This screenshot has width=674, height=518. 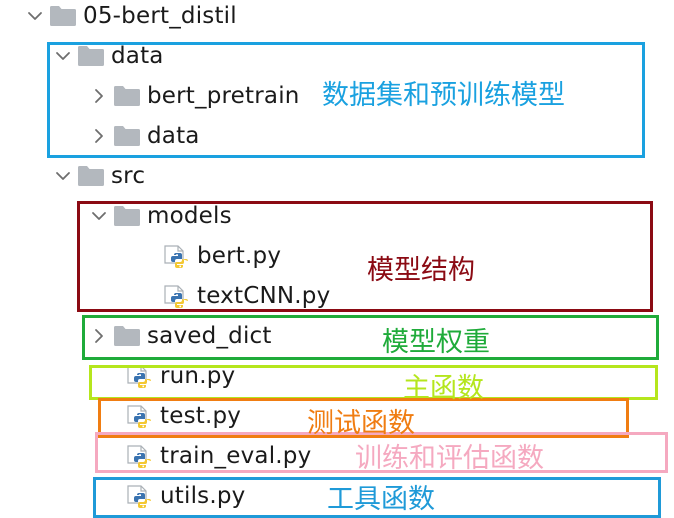 I want to click on annotation-text-model-weights: 模型权重, so click(x=436, y=342).